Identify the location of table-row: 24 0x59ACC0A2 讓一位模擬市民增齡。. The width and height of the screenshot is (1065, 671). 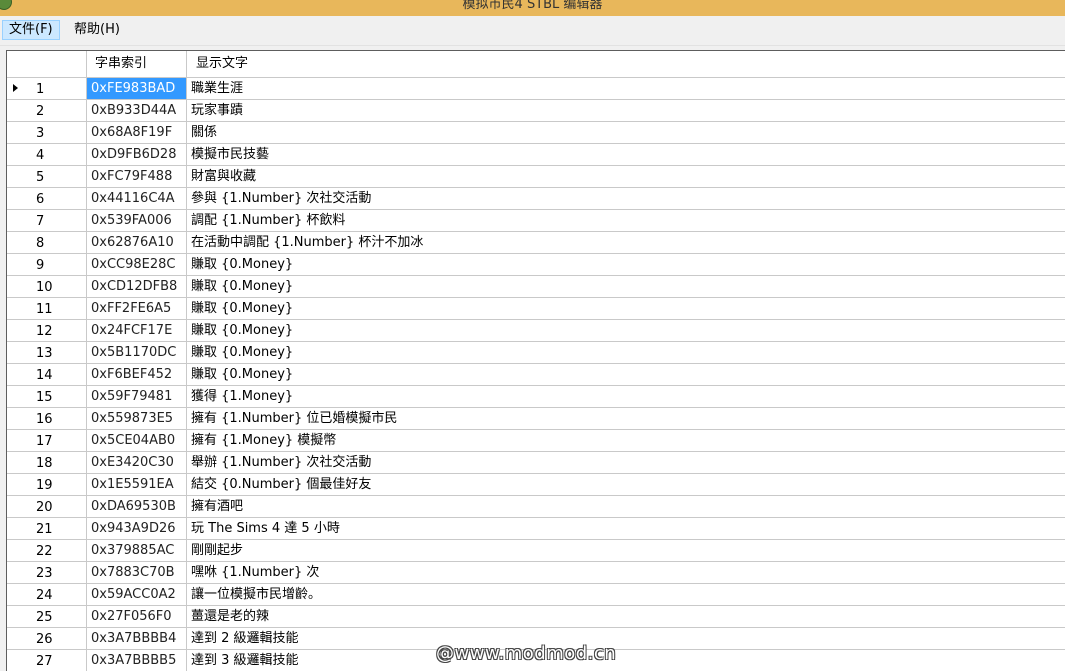
(536, 595).